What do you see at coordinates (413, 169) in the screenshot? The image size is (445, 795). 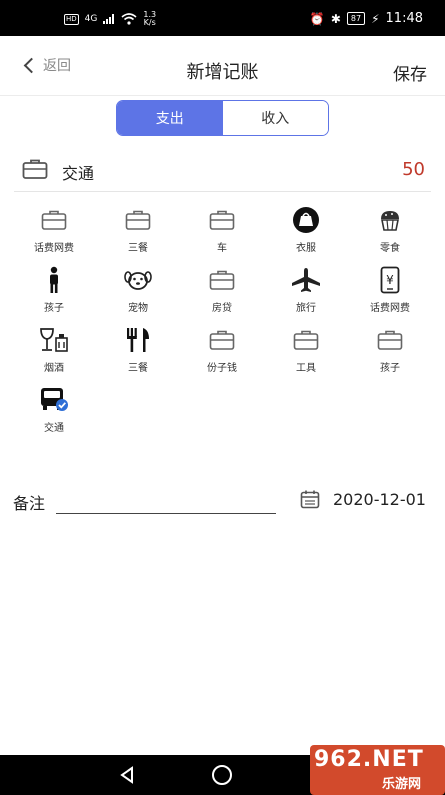 I see `amount-value: 50` at bounding box center [413, 169].